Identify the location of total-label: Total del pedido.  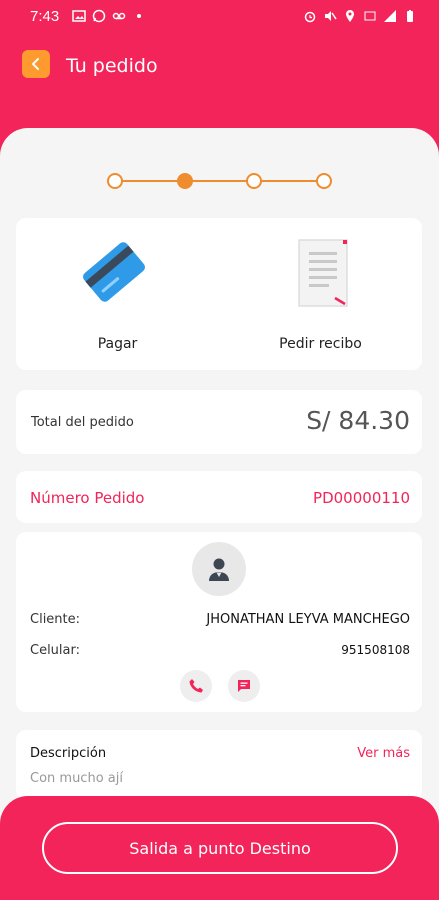
(82, 422).